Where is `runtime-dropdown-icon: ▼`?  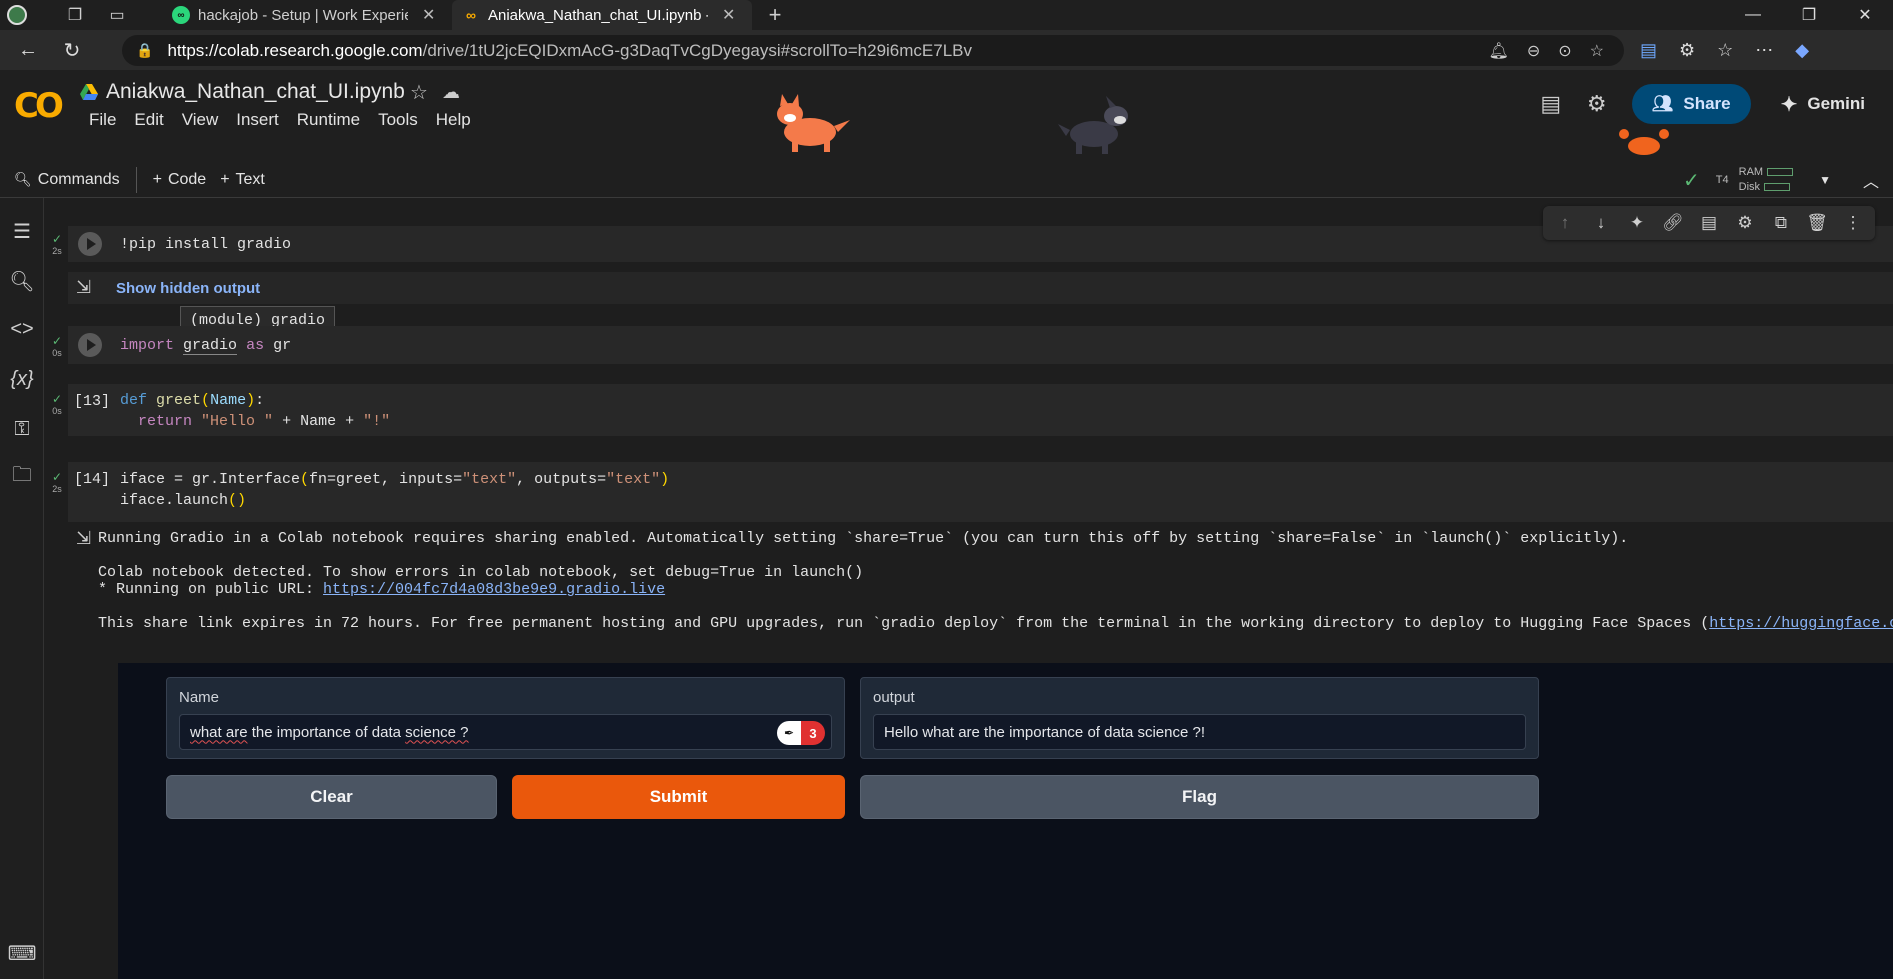 runtime-dropdown-icon: ▼ is located at coordinates (1825, 180).